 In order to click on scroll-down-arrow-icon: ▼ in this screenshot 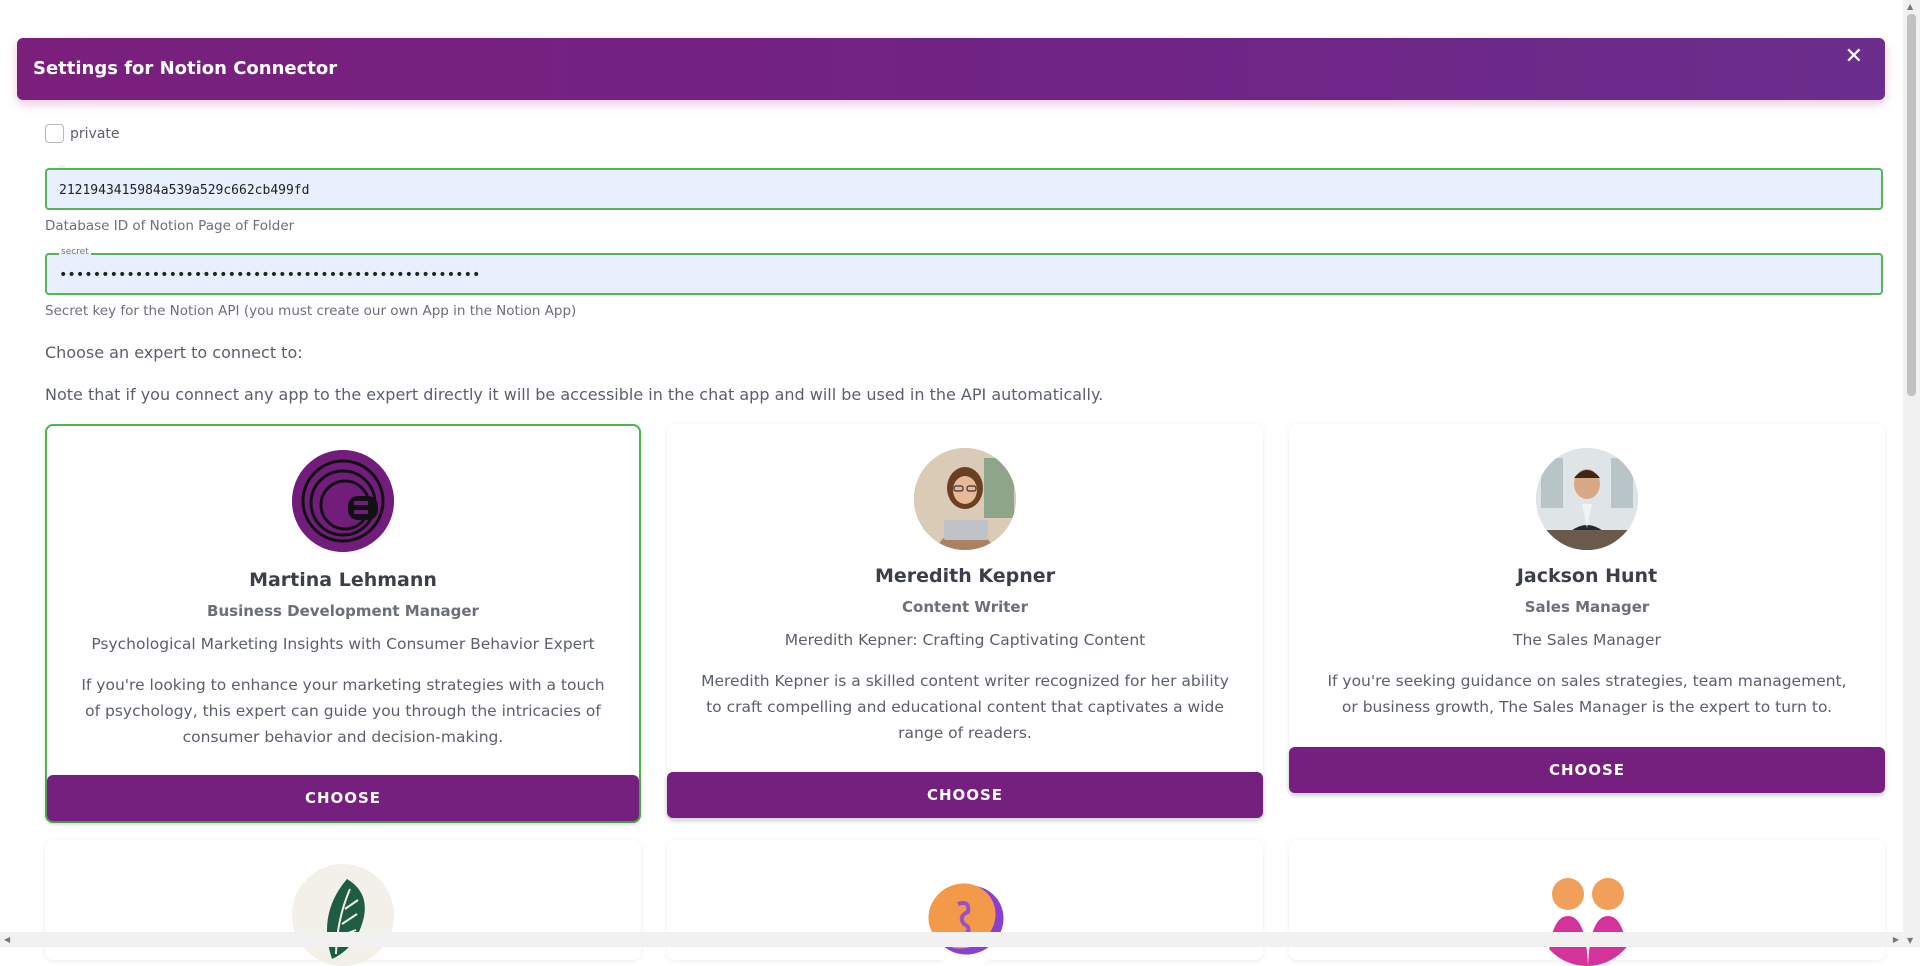, I will do `click(1910, 940)`.